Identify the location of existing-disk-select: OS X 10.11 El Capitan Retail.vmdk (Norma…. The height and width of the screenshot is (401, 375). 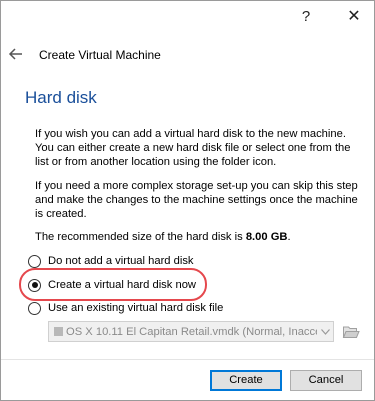
(191, 331).